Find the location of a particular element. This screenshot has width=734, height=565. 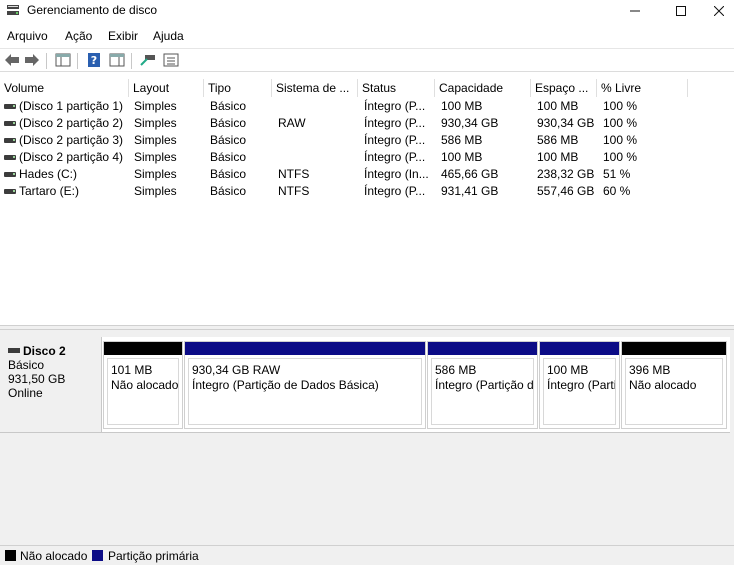

partition-size: 586 MB is located at coordinates (456, 370).